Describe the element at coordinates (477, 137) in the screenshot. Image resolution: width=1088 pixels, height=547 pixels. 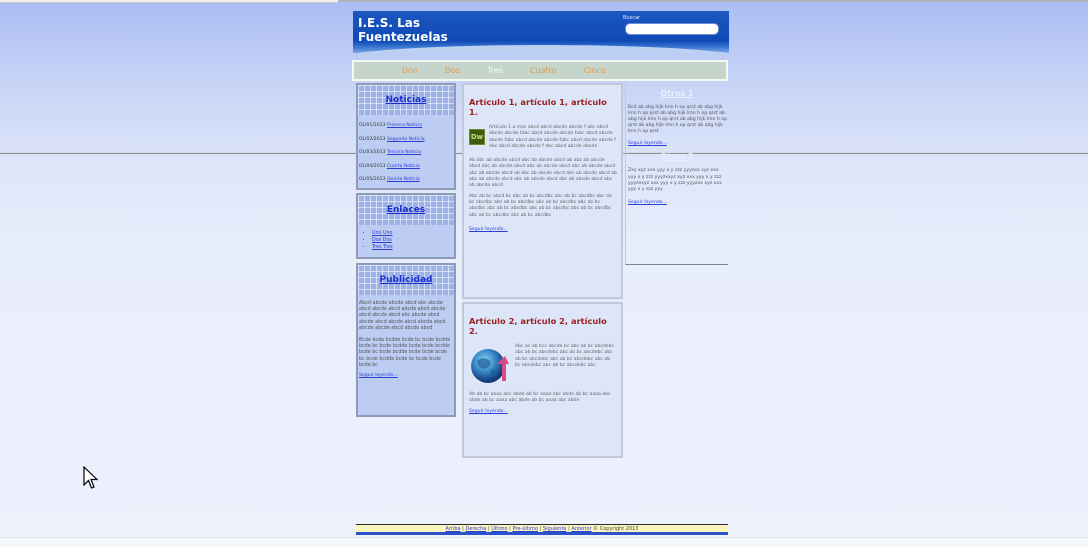
I see `dreamweaver-icon: Dw` at that location.